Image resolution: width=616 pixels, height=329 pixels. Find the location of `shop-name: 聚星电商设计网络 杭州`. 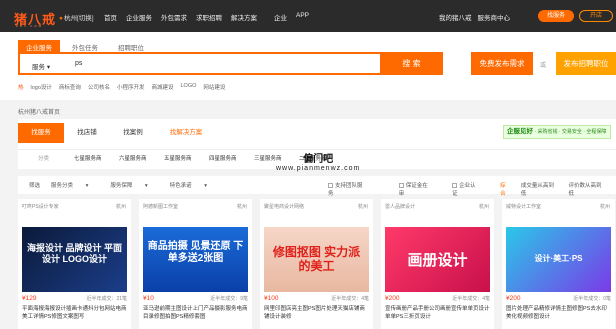

shop-name: 聚星电商设计网络 杭州 is located at coordinates (318, 206).